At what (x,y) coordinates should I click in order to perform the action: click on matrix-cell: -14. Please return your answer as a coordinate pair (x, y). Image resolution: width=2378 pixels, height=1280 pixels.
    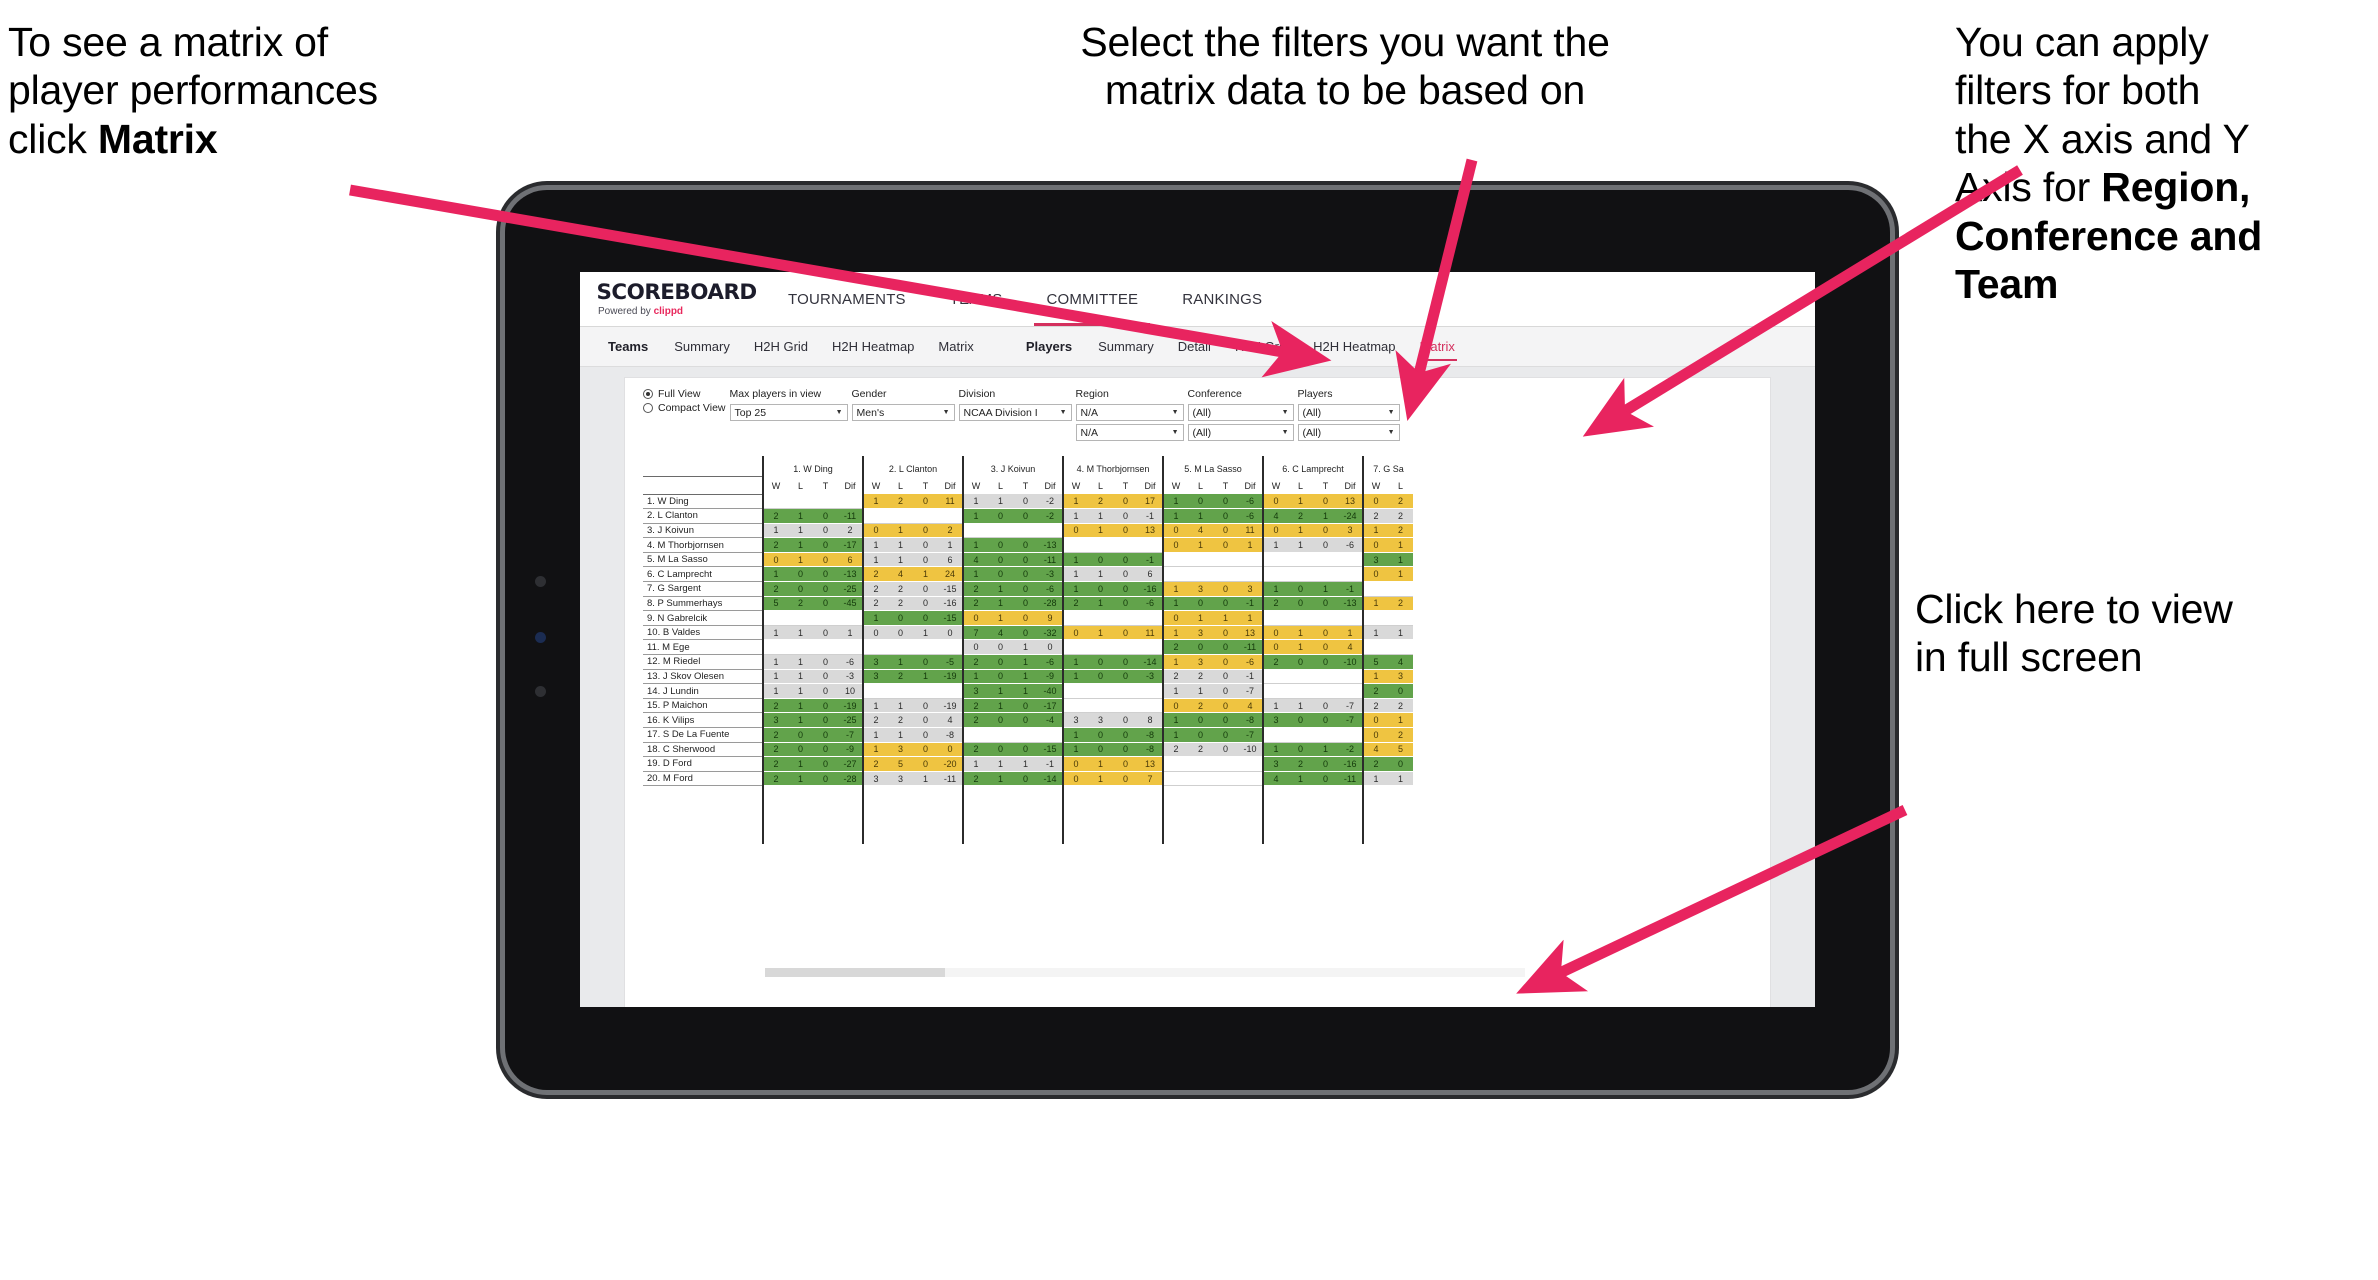
    Looking at the image, I should click on (1050, 779).